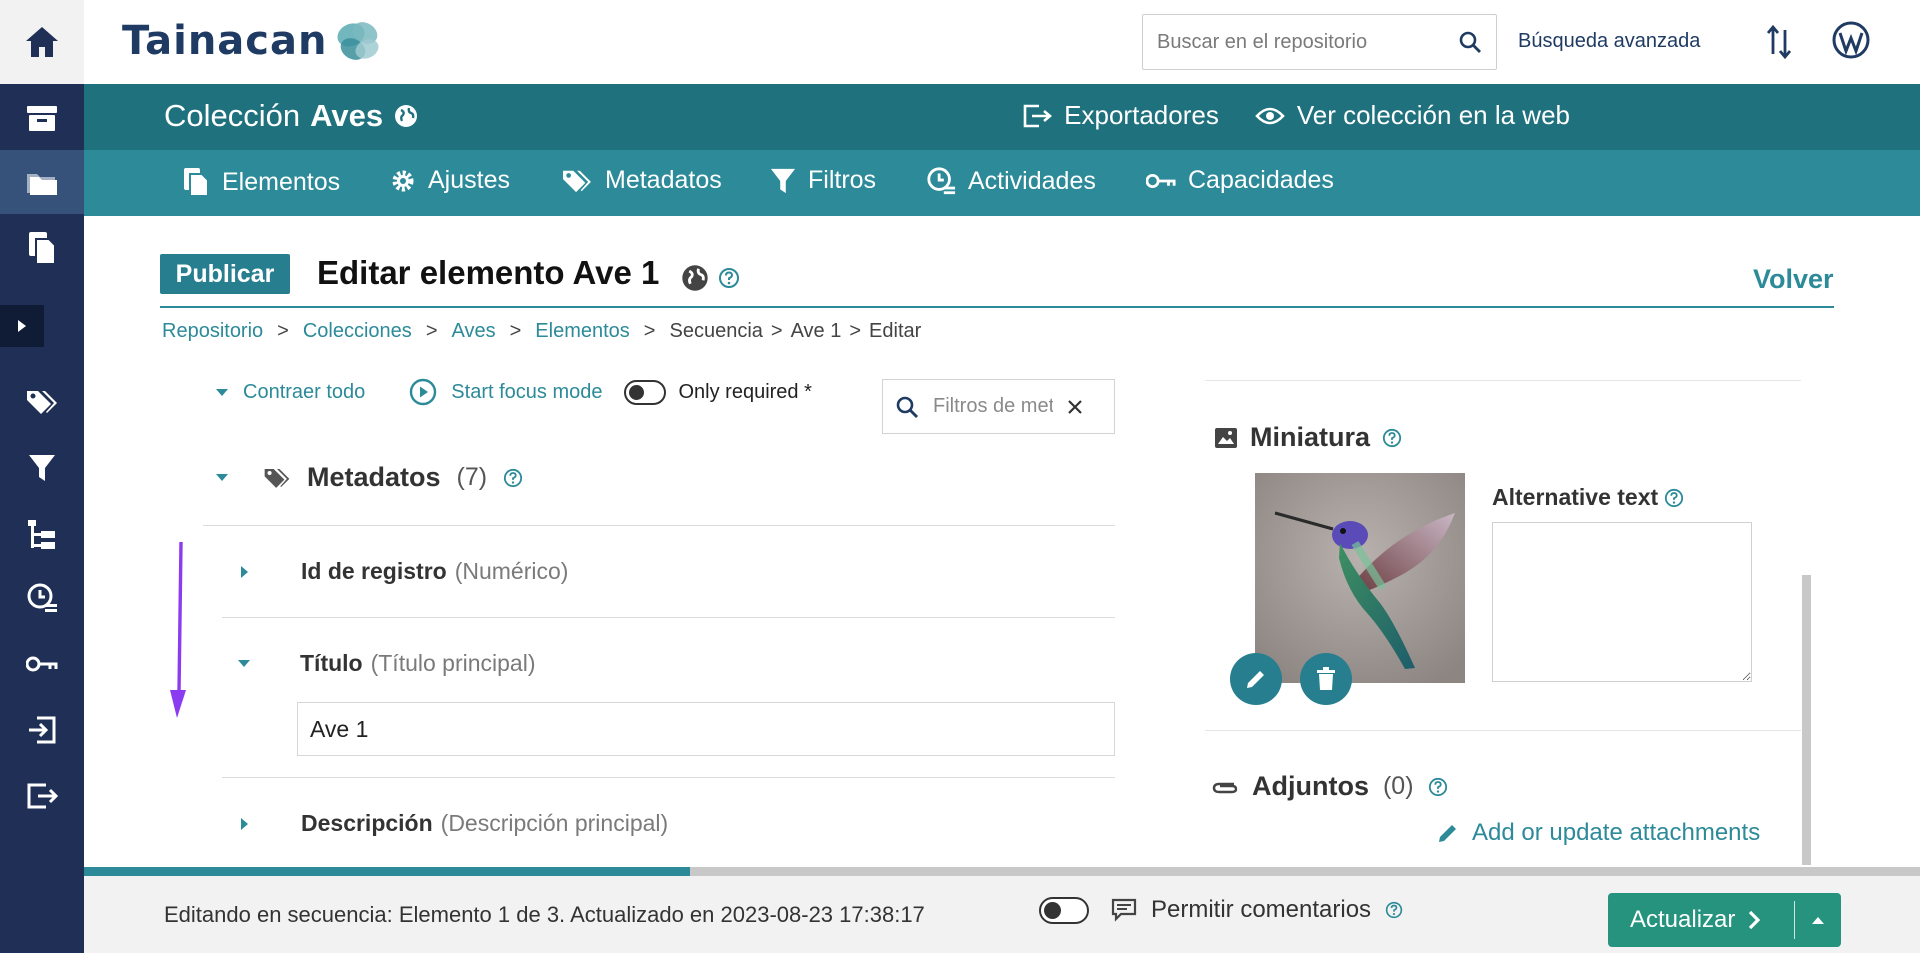  I want to click on tab-filtros: Filtros, so click(823, 180).